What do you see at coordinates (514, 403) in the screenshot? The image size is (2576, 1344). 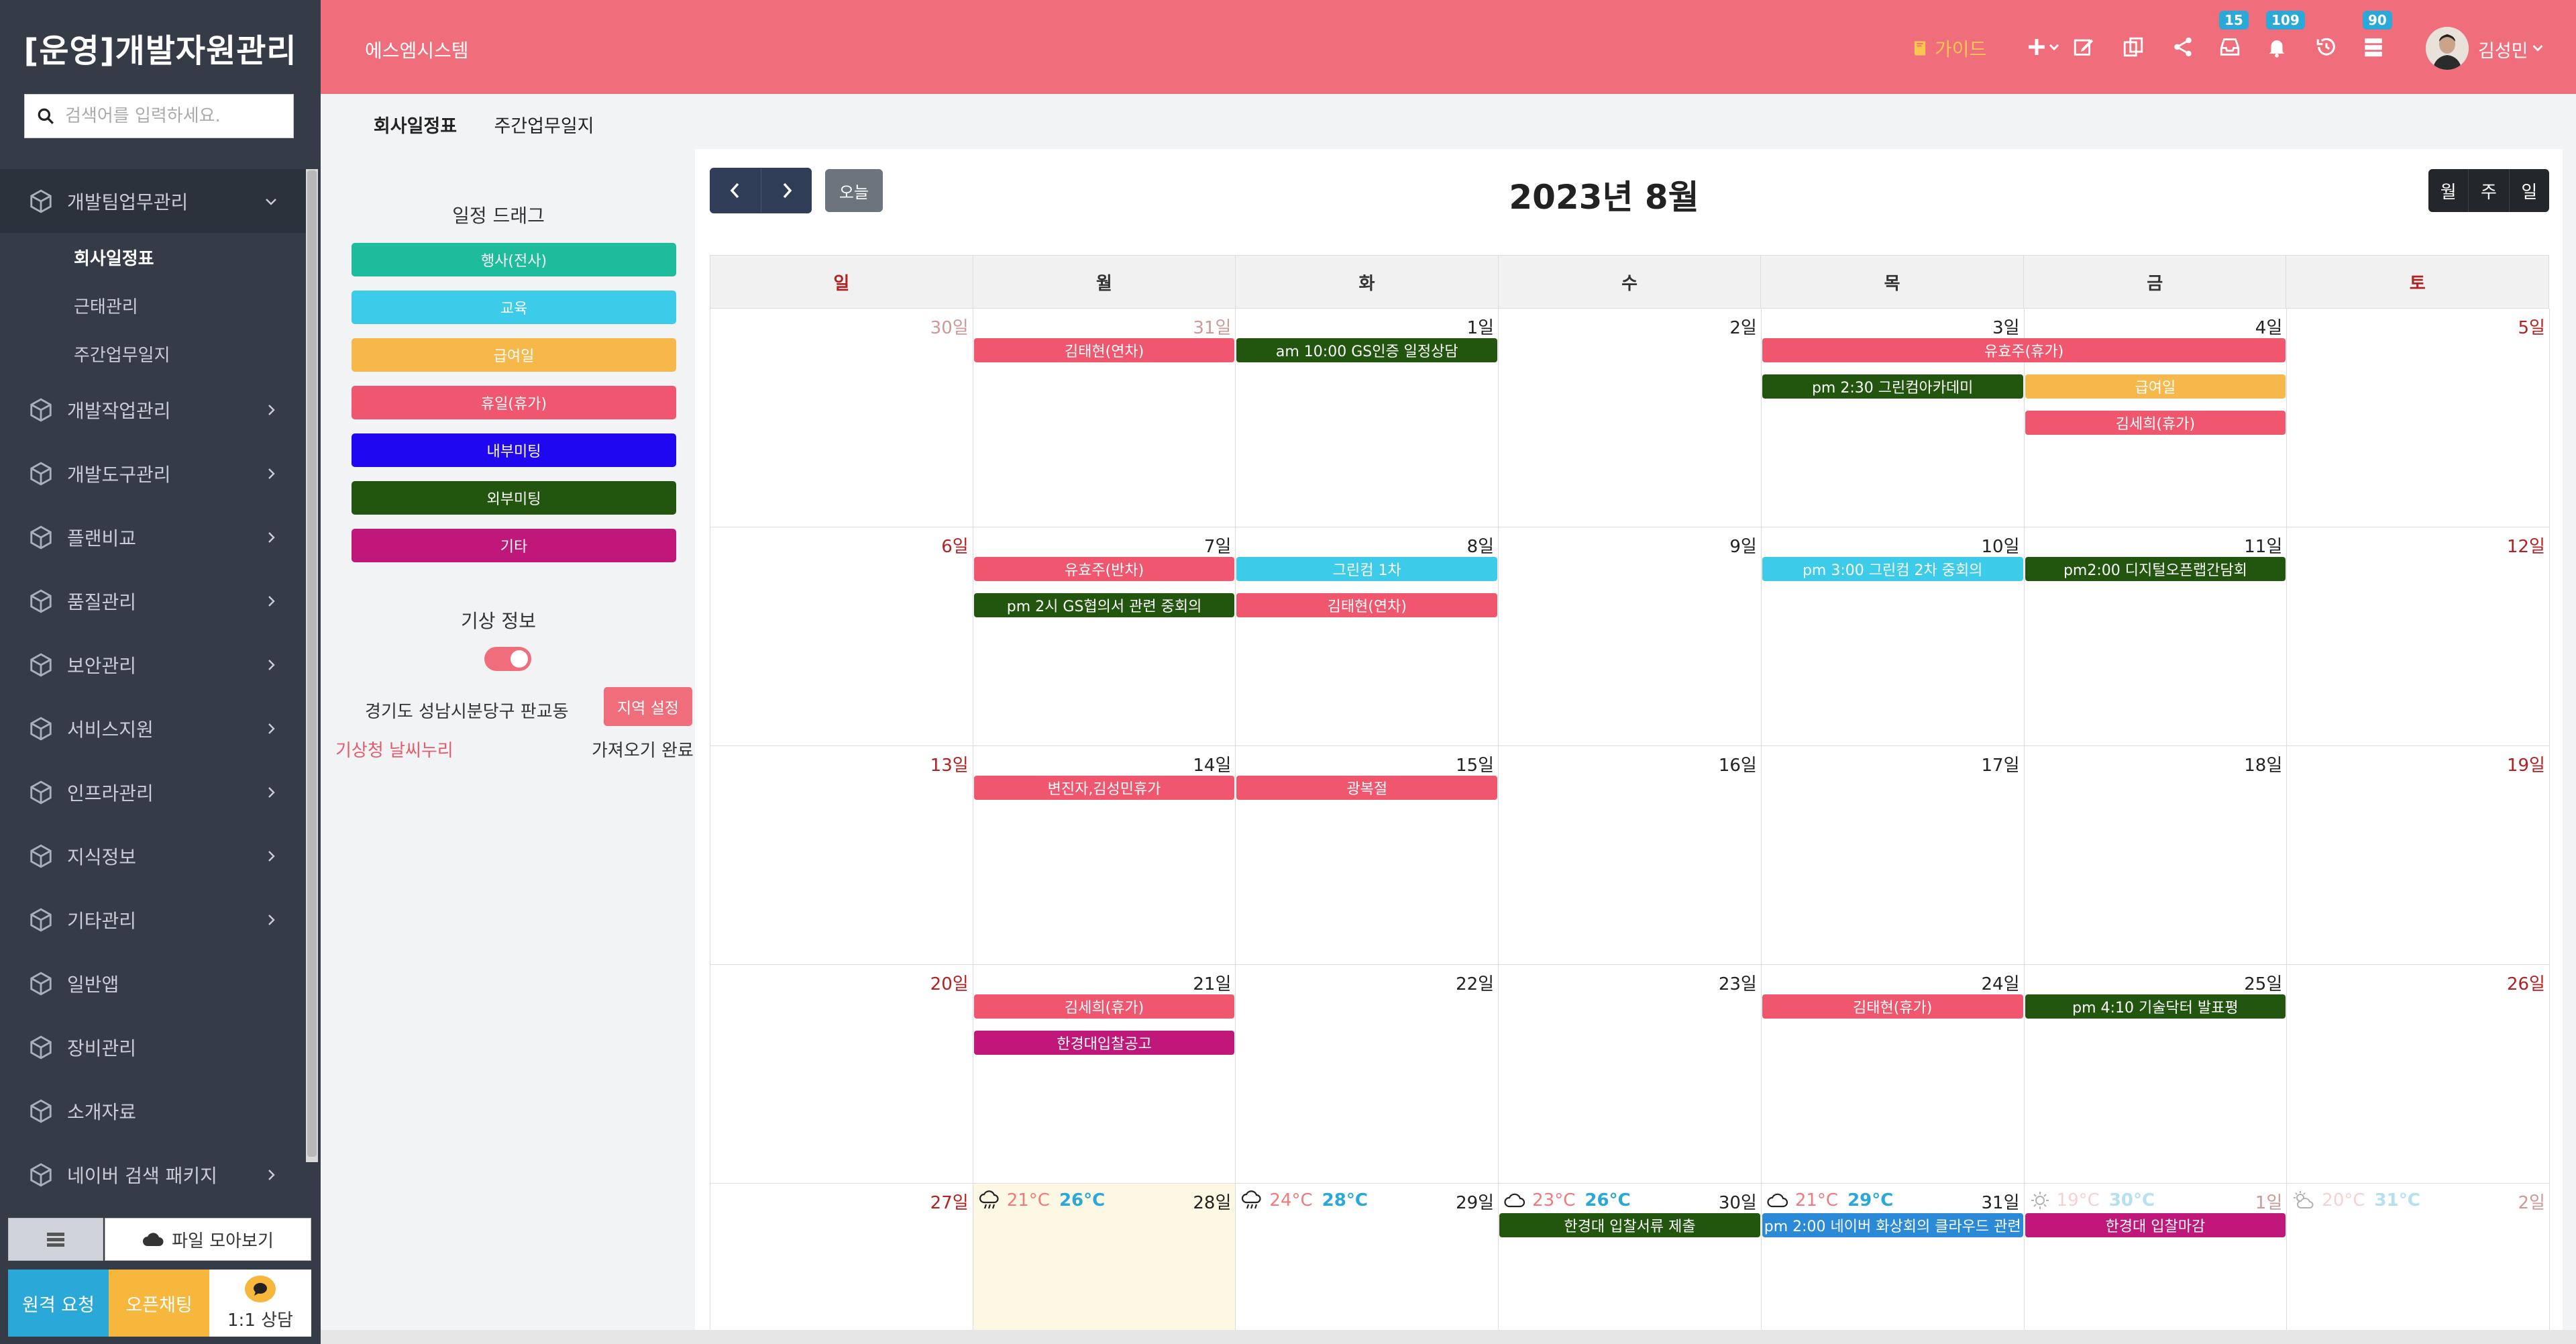 I see `drag-category-button: 휴일(휴가)` at bounding box center [514, 403].